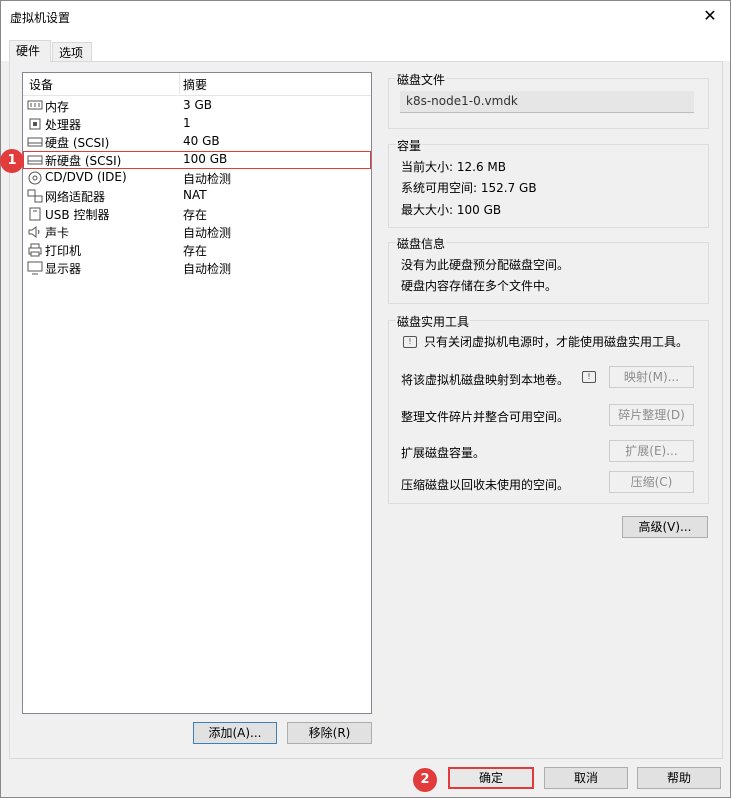 The height and width of the screenshot is (798, 731). What do you see at coordinates (63, 269) in the screenshot?
I see `device-name: 显示器` at bounding box center [63, 269].